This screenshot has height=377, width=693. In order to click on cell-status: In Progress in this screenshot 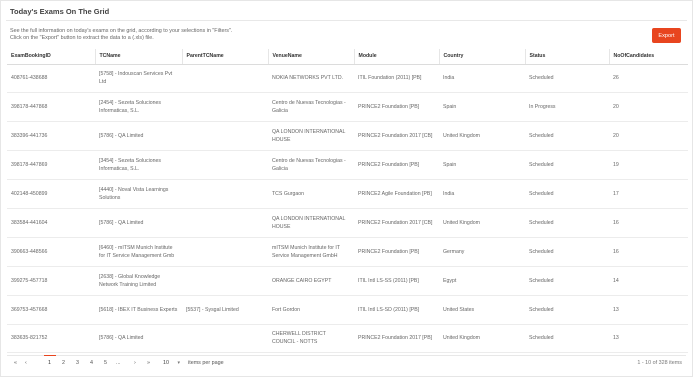, I will do `click(567, 107)`.